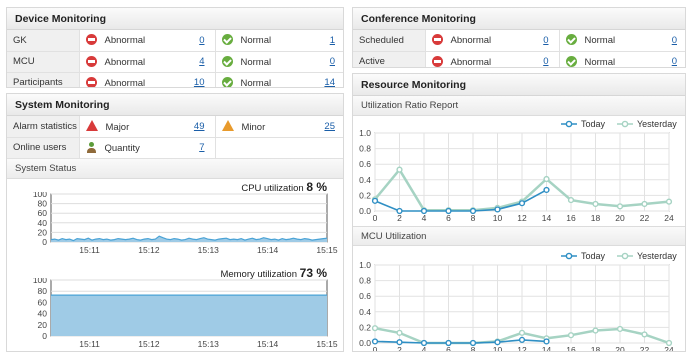  Describe the element at coordinates (199, 126) in the screenshot. I see `major-count-link: 49` at that location.